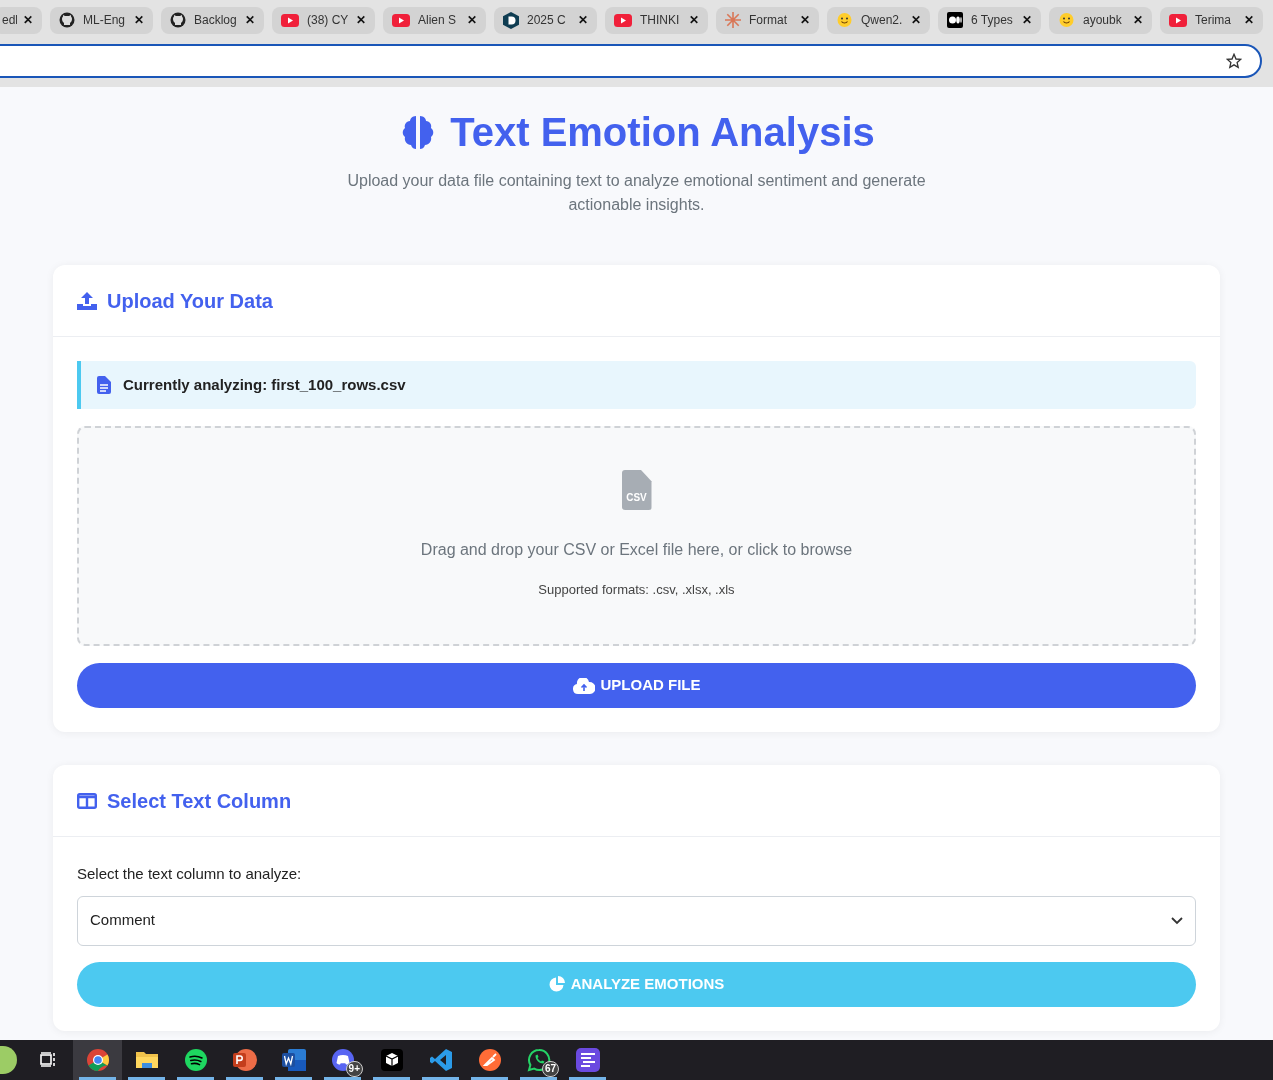  I want to click on current-file-text: Currently analyzing: first_100_rows.csv, so click(264, 384).